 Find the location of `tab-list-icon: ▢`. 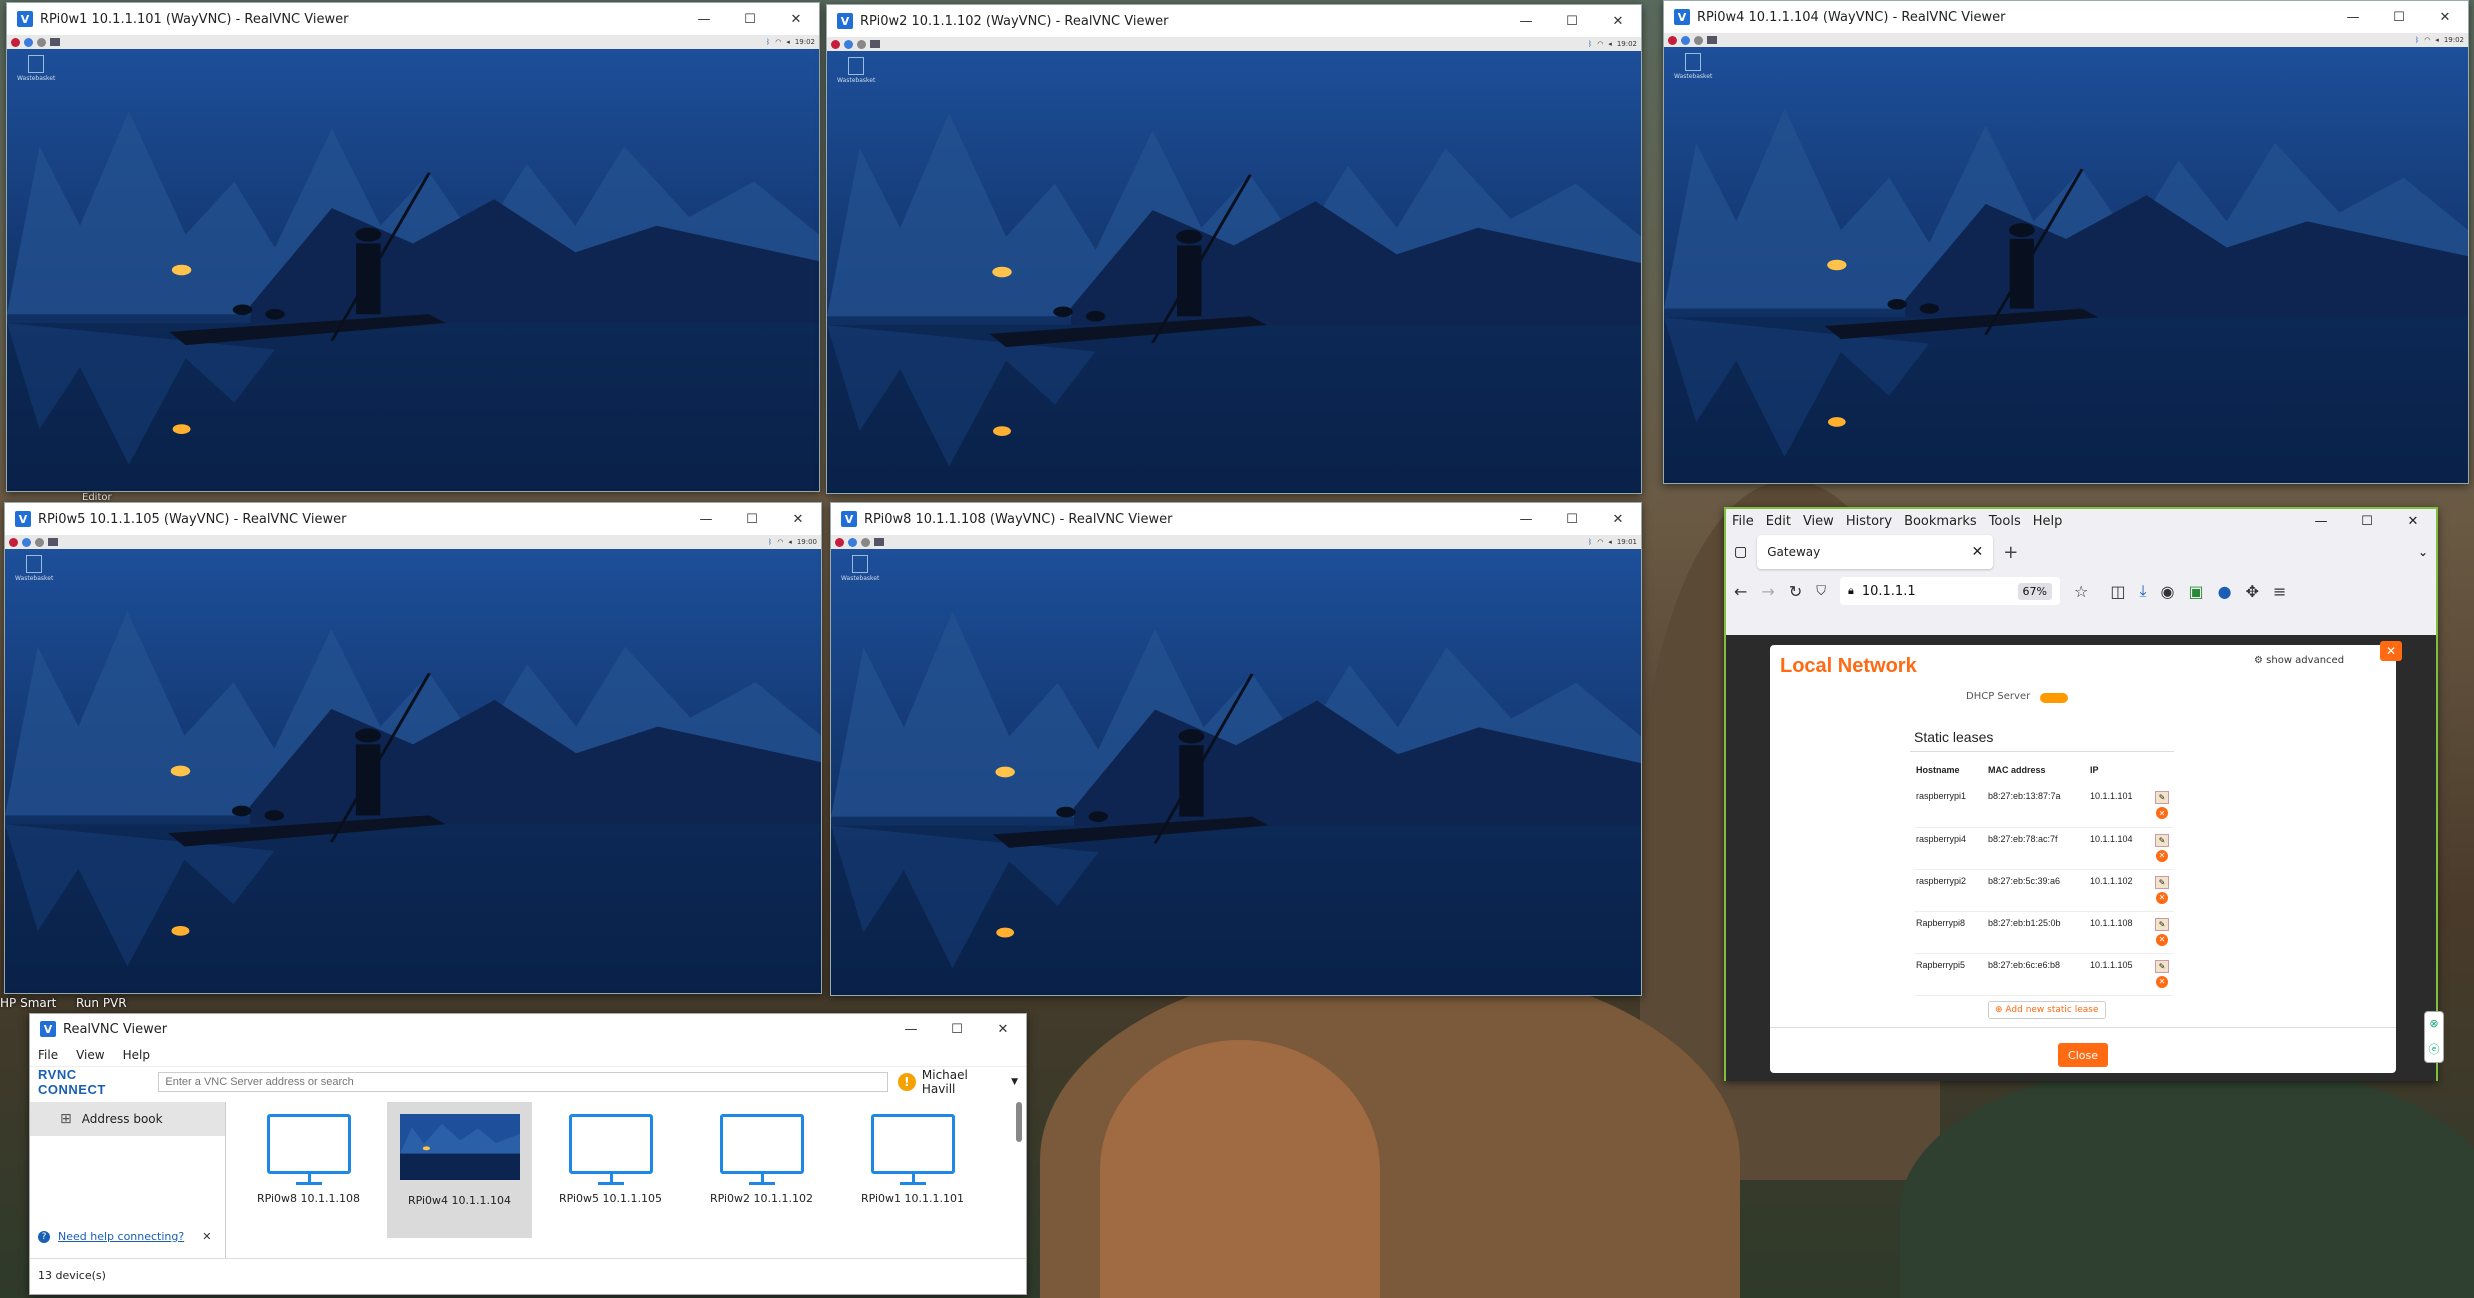

tab-list-icon: ▢ is located at coordinates (1740, 552).